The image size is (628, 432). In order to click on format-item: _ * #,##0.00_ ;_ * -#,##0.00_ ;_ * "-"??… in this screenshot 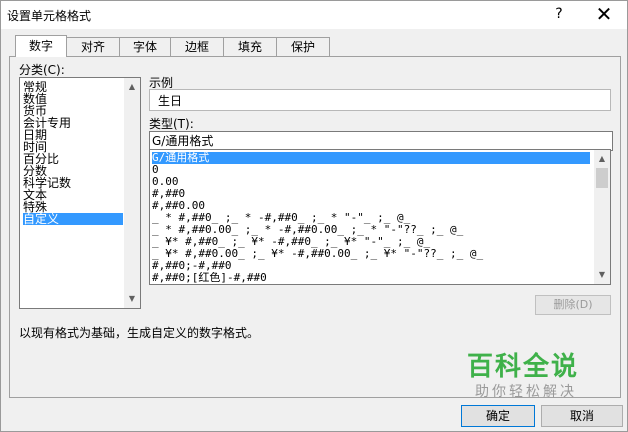, I will do `click(371, 230)`.